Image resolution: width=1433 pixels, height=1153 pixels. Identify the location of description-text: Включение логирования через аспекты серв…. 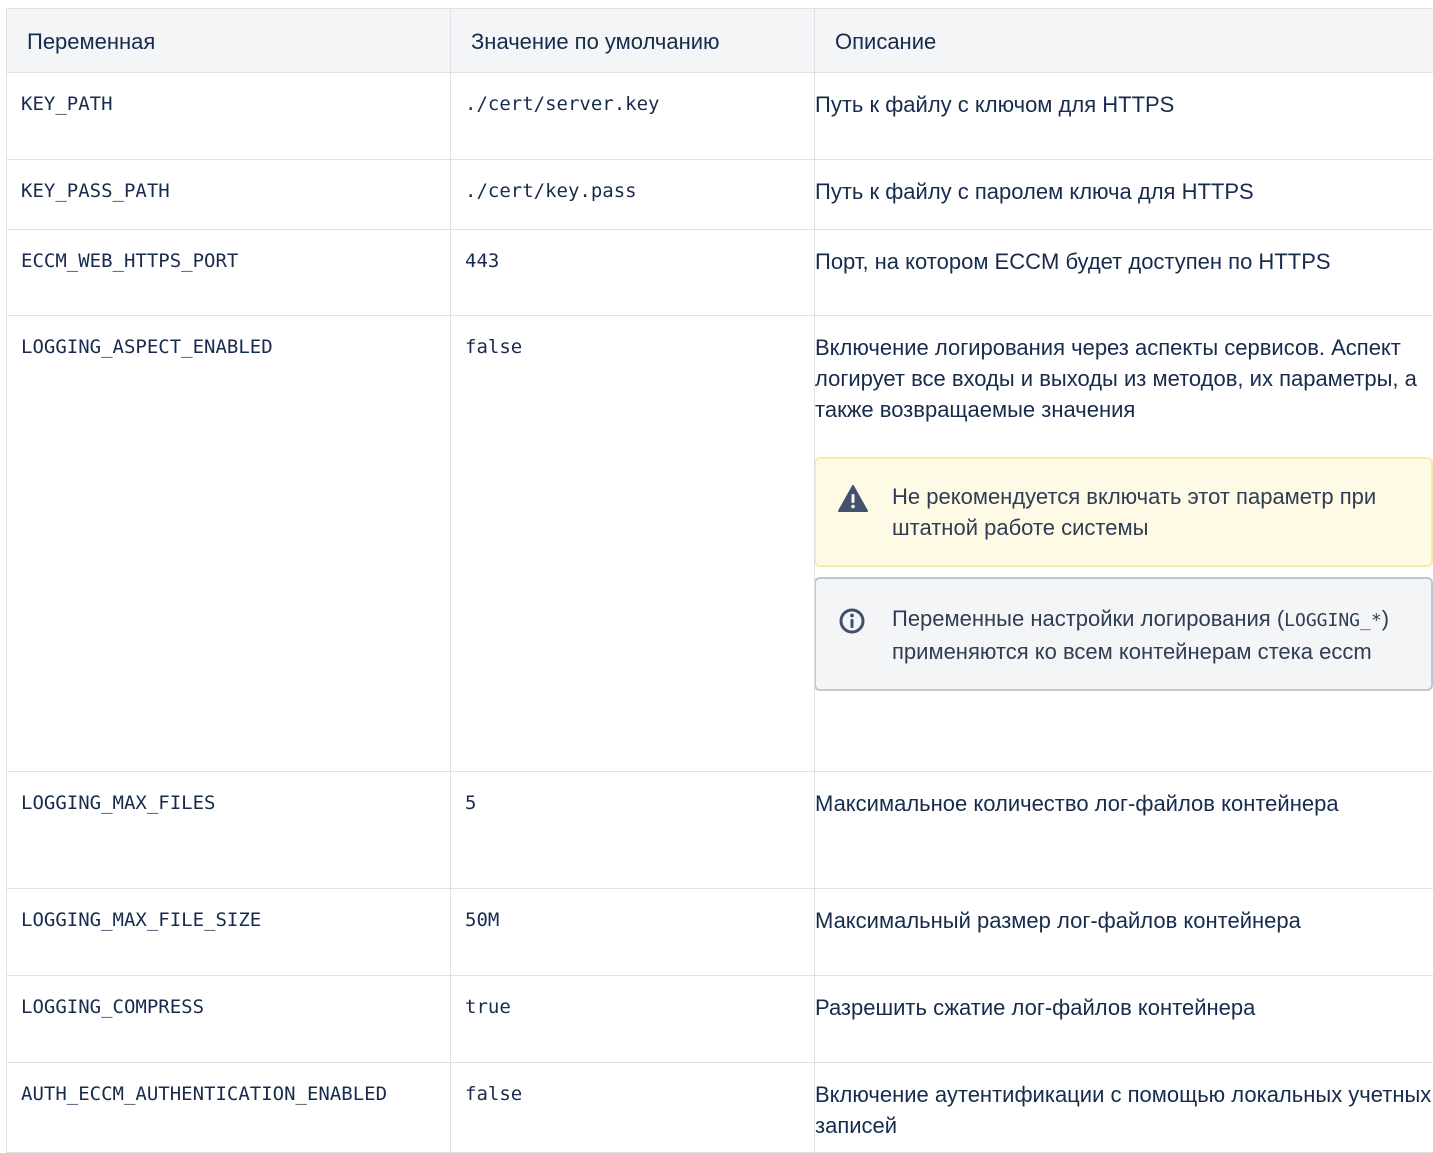
(1124, 370).